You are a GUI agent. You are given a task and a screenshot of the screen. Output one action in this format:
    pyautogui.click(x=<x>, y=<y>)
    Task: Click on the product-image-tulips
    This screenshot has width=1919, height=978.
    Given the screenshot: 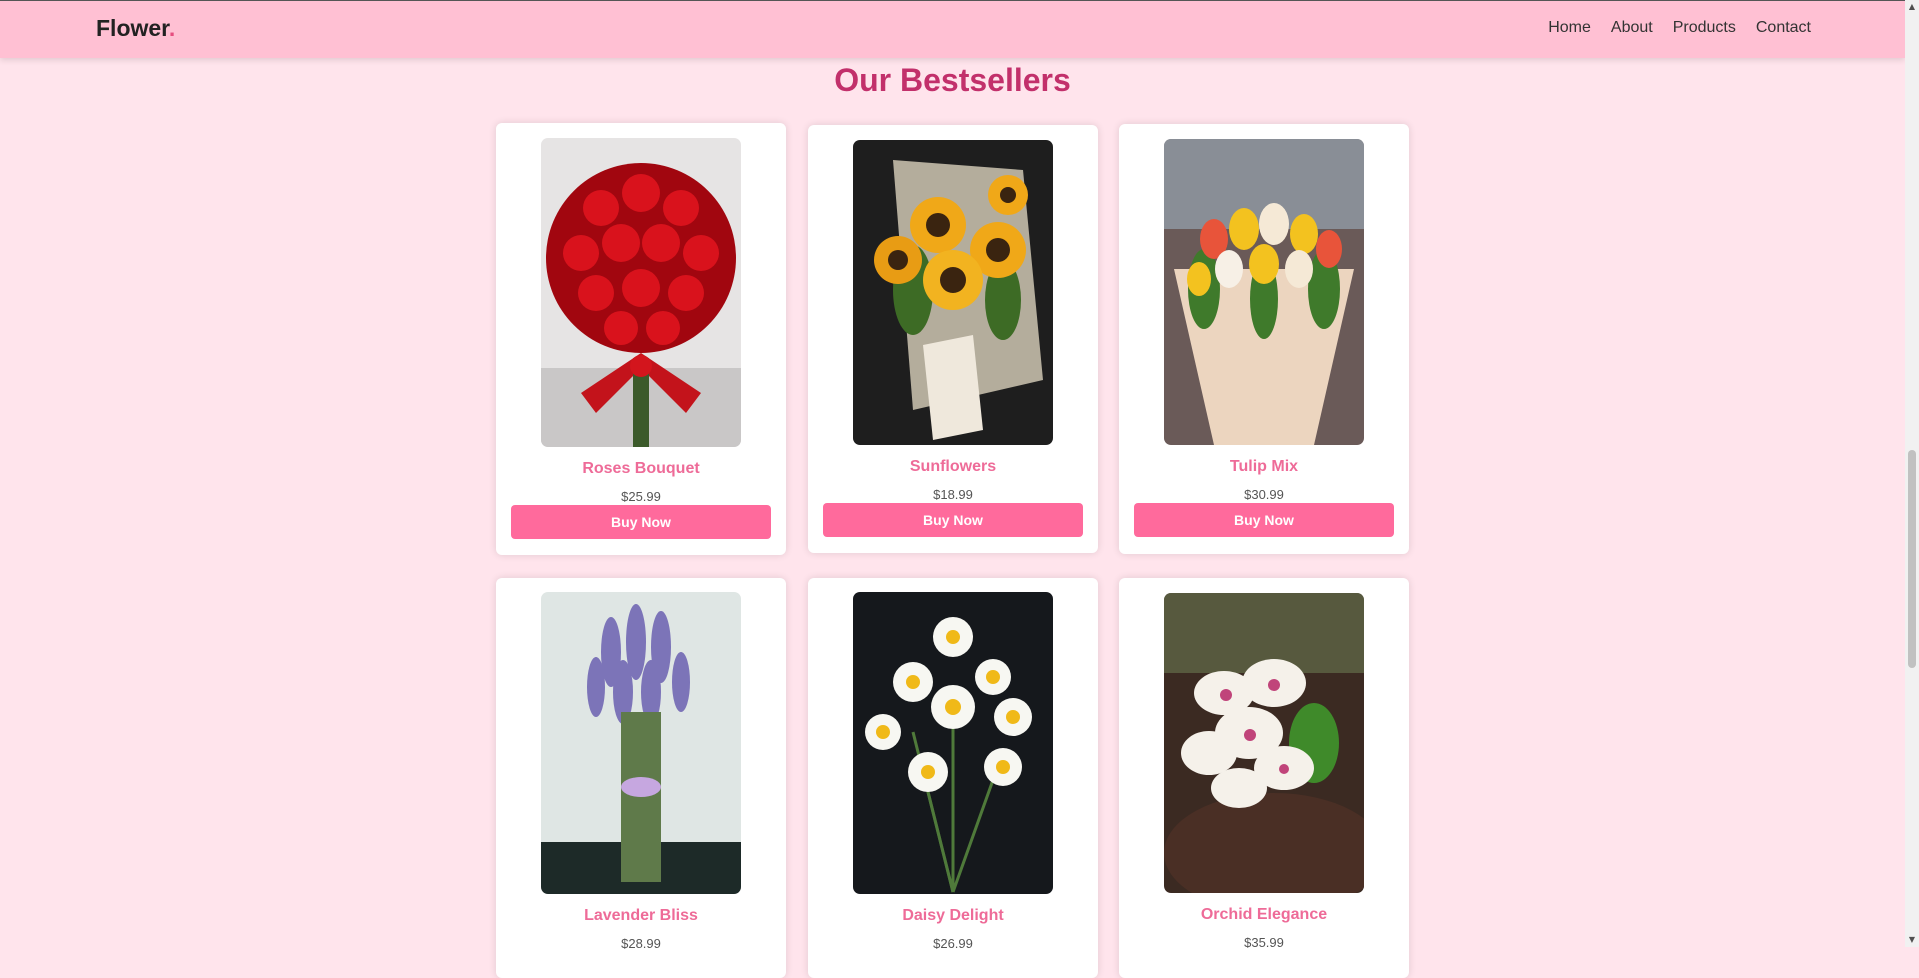 What is the action you would take?
    pyautogui.click(x=1264, y=292)
    